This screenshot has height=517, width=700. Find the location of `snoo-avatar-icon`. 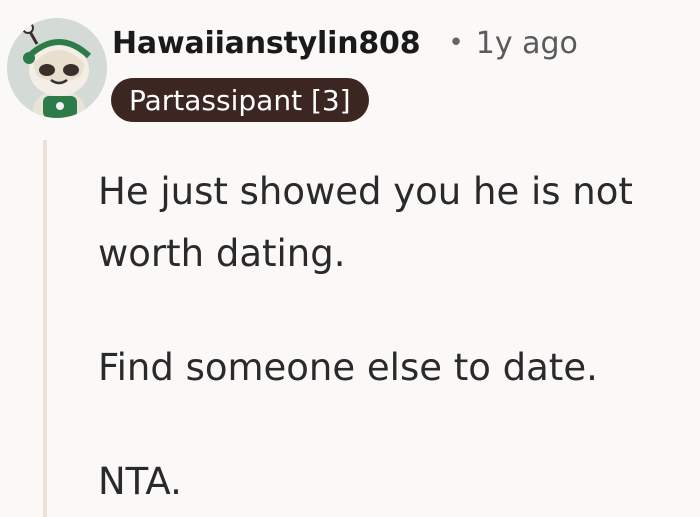

snoo-avatar-icon is located at coordinates (57, 68).